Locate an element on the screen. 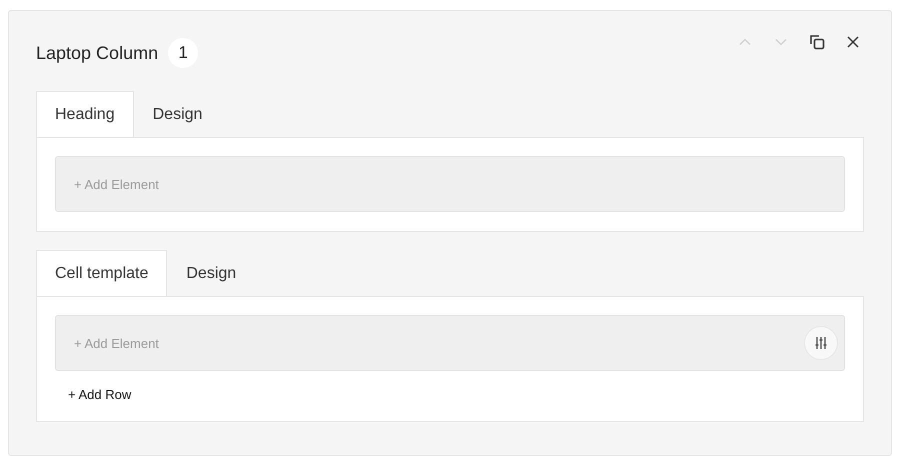 This screenshot has width=900, height=467. tab: Heading is located at coordinates (85, 114).